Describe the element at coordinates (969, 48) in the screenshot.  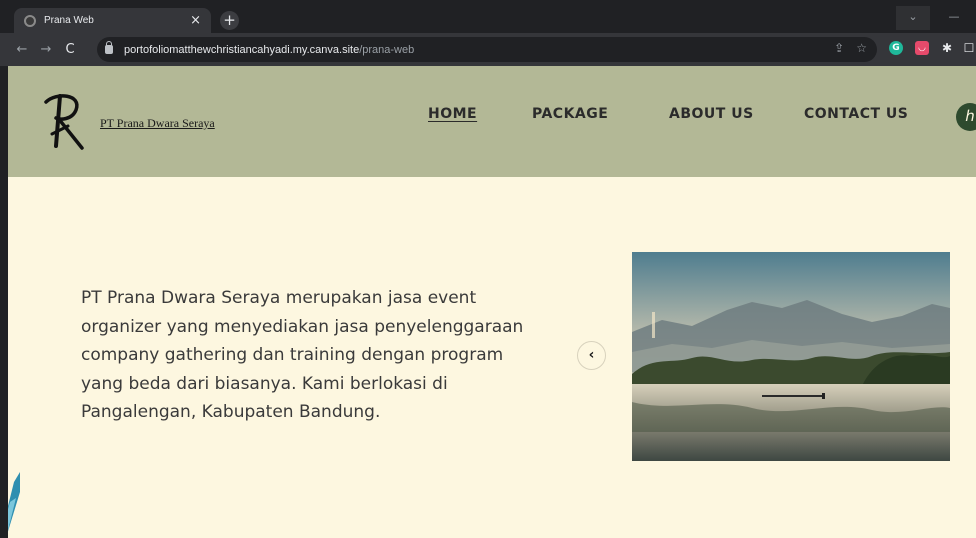
I see `side-panel-icon: ☐` at that location.